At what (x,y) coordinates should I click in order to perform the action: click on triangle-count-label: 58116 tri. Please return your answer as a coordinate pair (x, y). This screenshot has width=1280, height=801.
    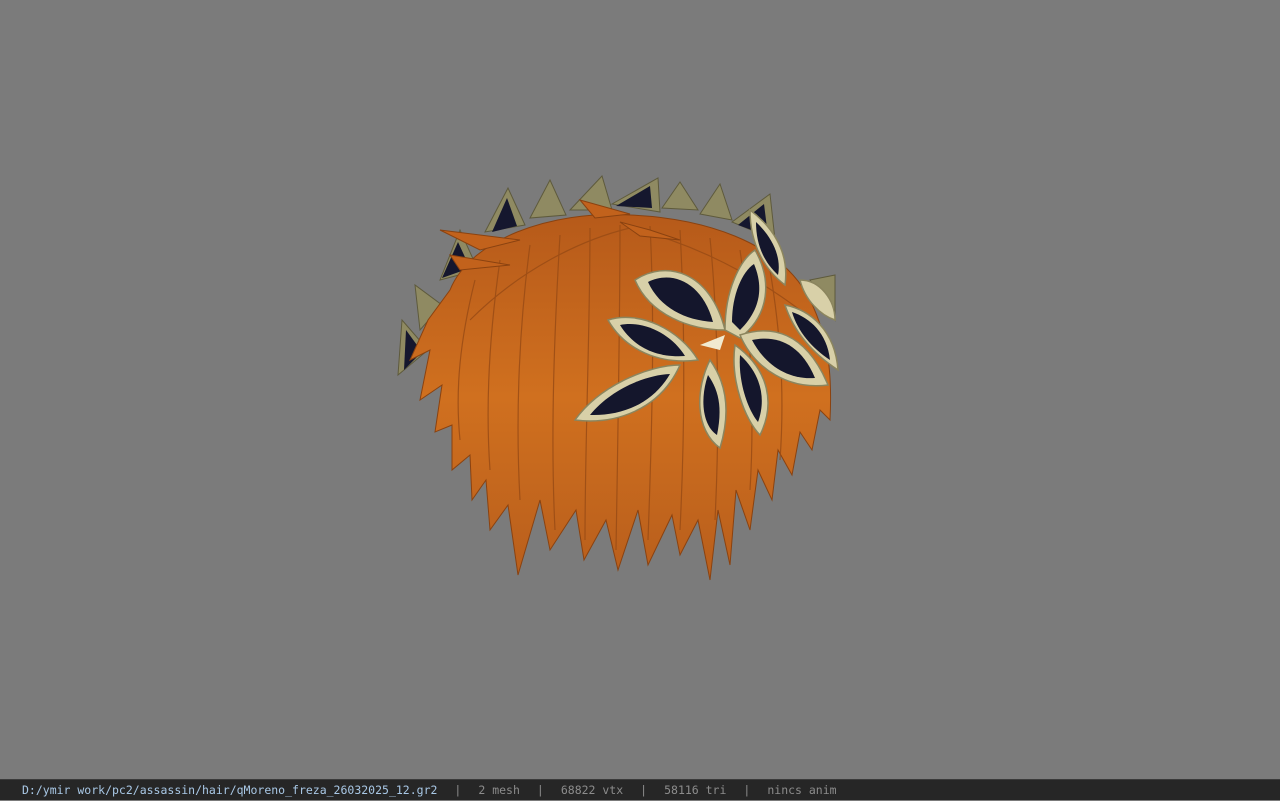
    Looking at the image, I should click on (695, 789).